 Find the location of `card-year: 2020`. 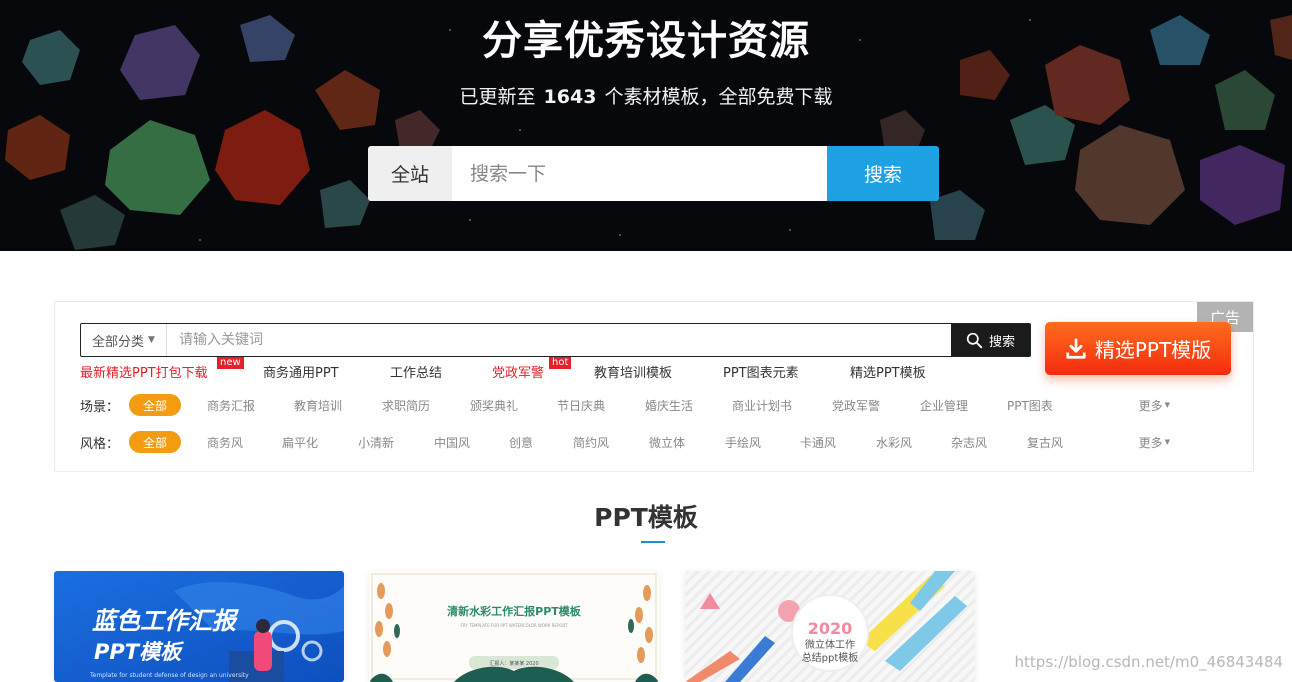

card-year: 2020 is located at coordinates (830, 628).